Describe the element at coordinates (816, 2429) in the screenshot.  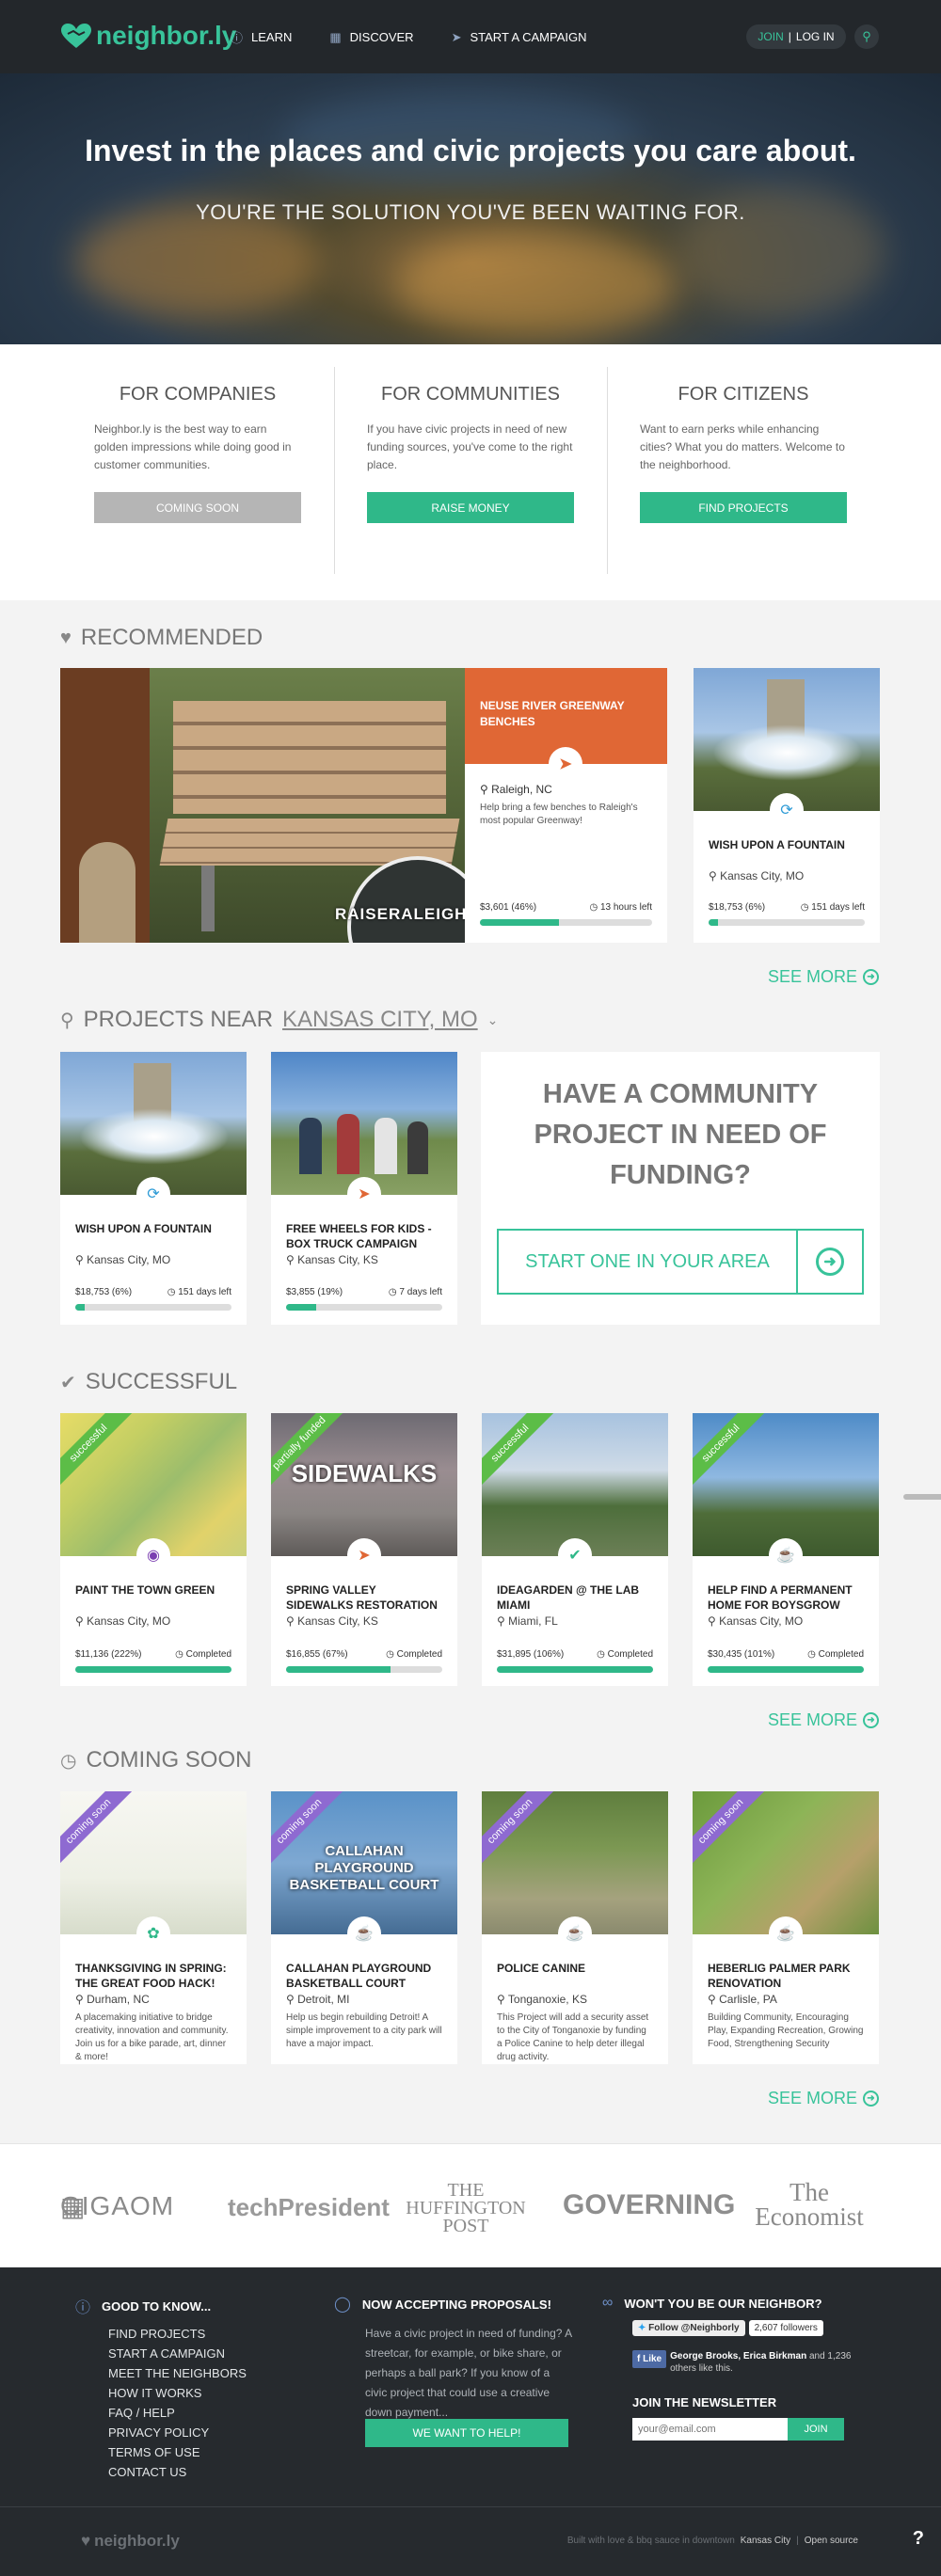
I see `newsletter-join-button: JOIN` at that location.